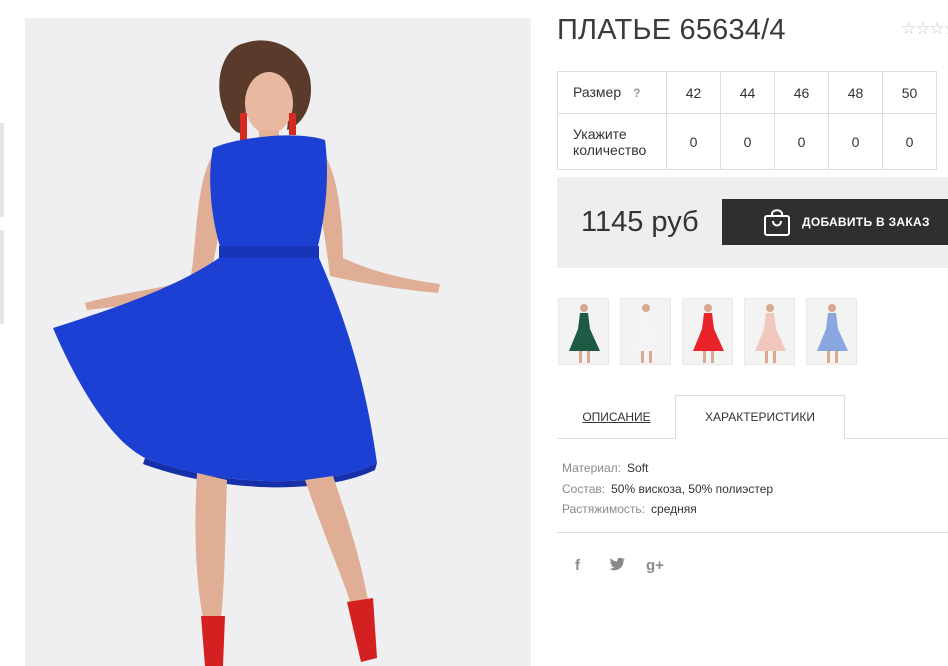  Describe the element at coordinates (600, 133) in the screenshot. I see `quantity-label-line: Укажите` at that location.